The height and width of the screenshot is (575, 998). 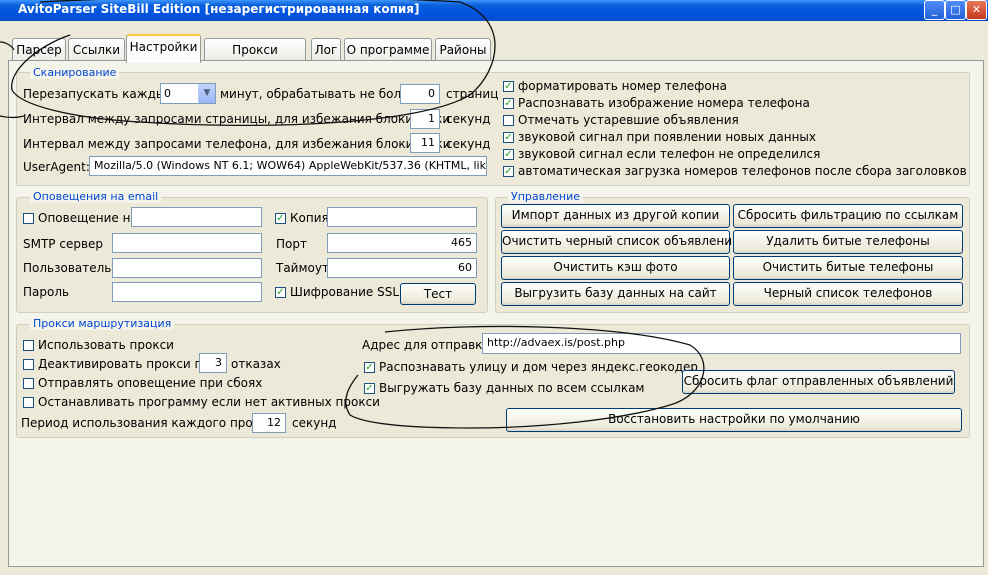 I want to click on send-address-input: http://advaex.is/post.php, so click(x=721, y=343).